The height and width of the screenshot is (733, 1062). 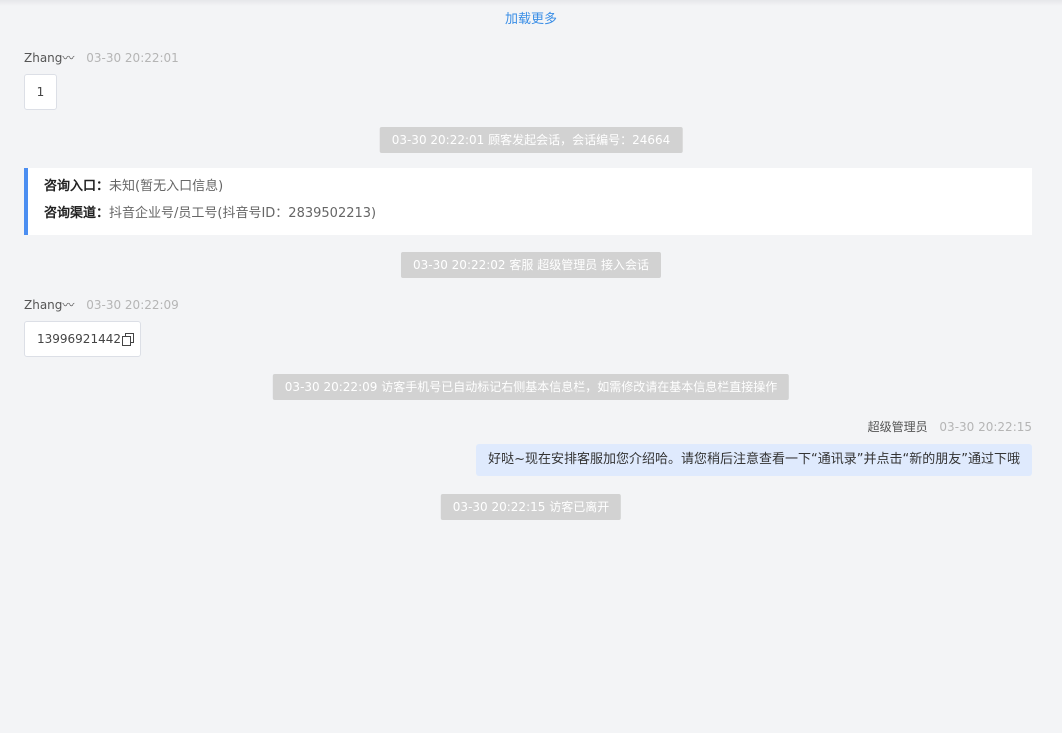 I want to click on phone-number-text: 13996921442, so click(x=79, y=339).